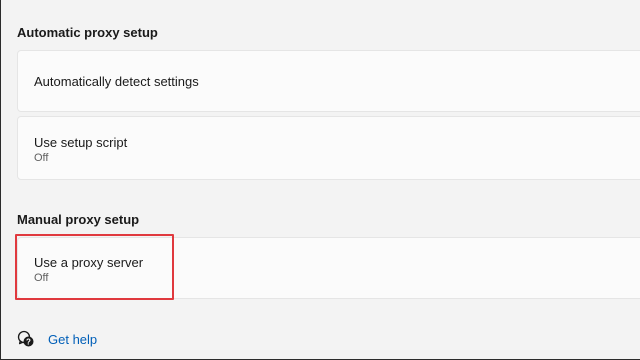 This screenshot has height=360, width=640. I want to click on get-help-row: ? Get help, so click(57, 339).